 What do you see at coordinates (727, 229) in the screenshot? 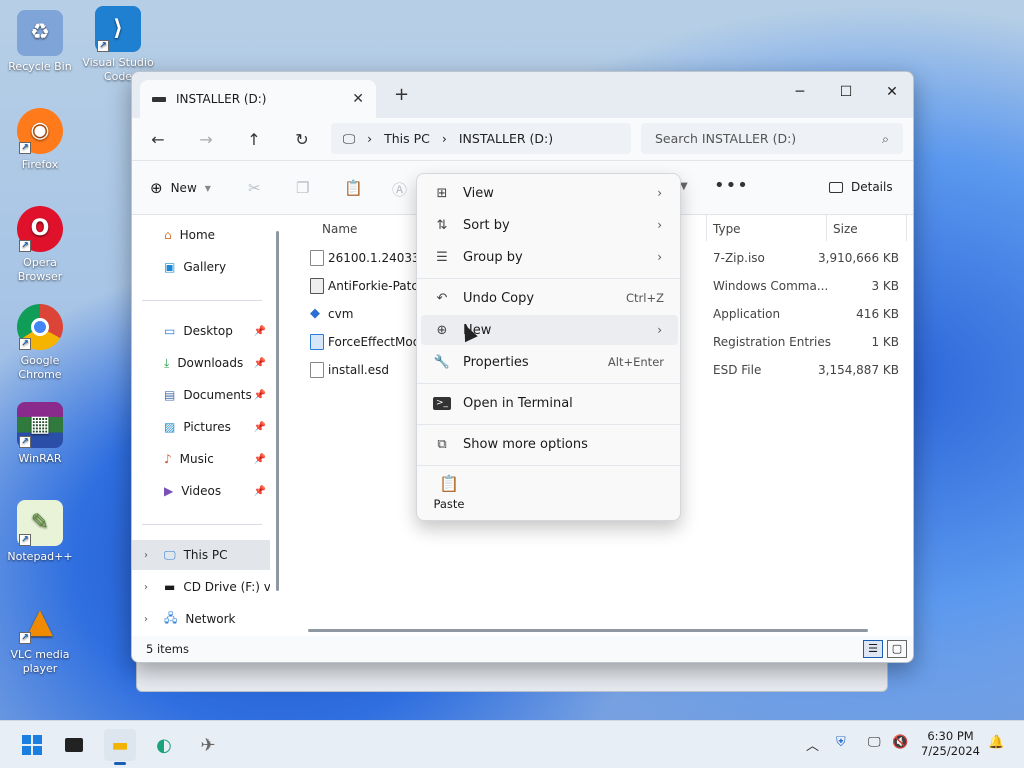
I see `column-type: Type` at bounding box center [727, 229].